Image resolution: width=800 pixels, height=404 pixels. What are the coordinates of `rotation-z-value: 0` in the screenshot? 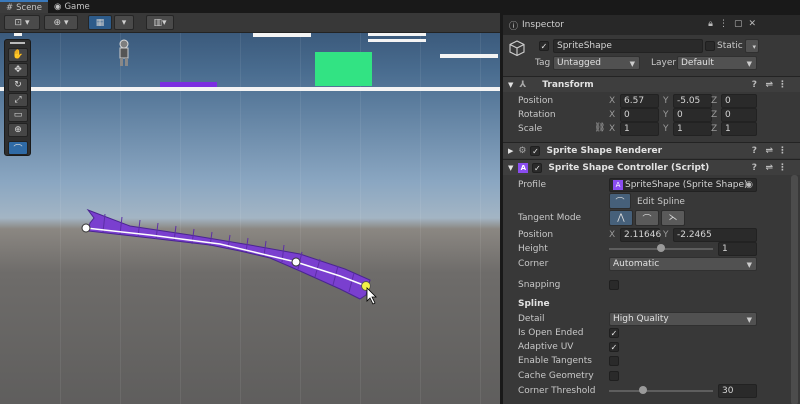 It's located at (728, 115).